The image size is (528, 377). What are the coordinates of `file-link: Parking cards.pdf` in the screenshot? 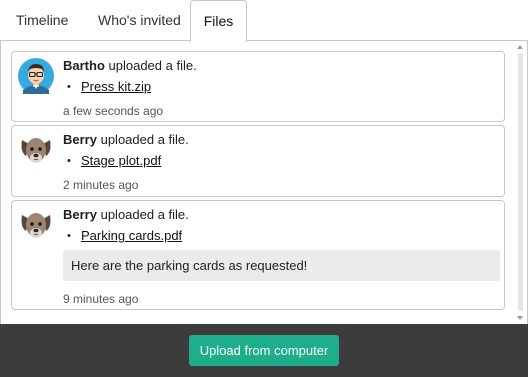 It's located at (131, 235).